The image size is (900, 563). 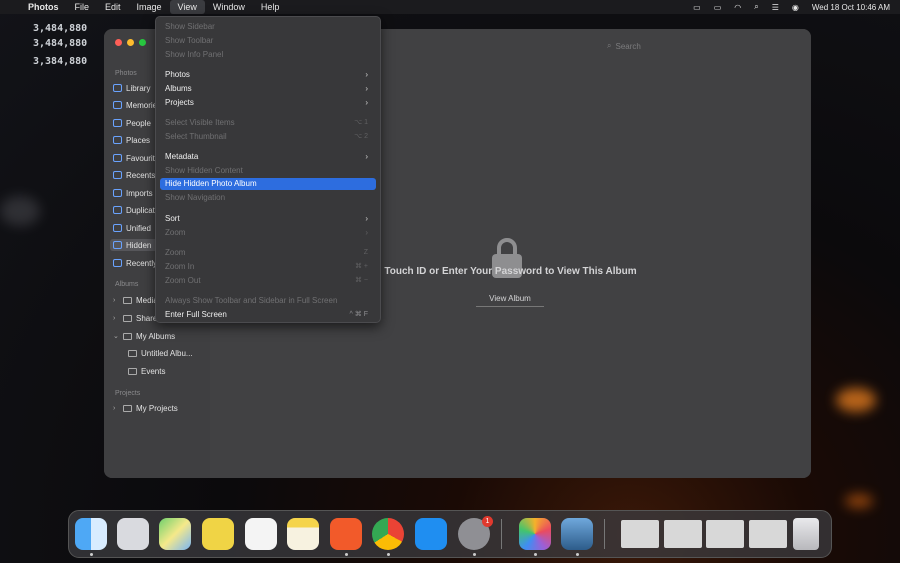 I want to click on menu-item-zoom-submenu: Zoom ›, so click(x=268, y=233).